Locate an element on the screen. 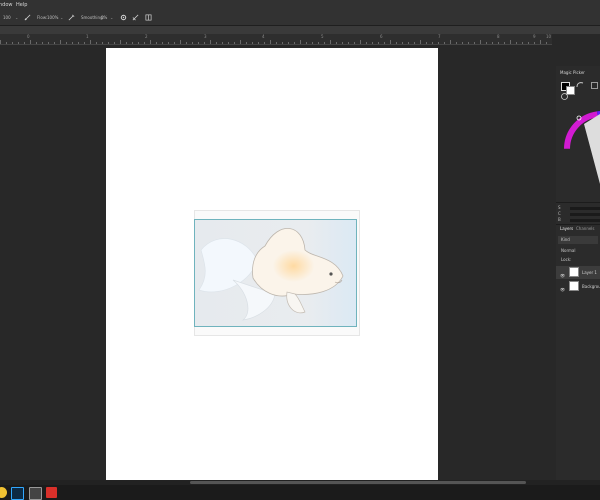 The width and height of the screenshot is (600, 500). filter-kind-label: Kind is located at coordinates (565, 239).